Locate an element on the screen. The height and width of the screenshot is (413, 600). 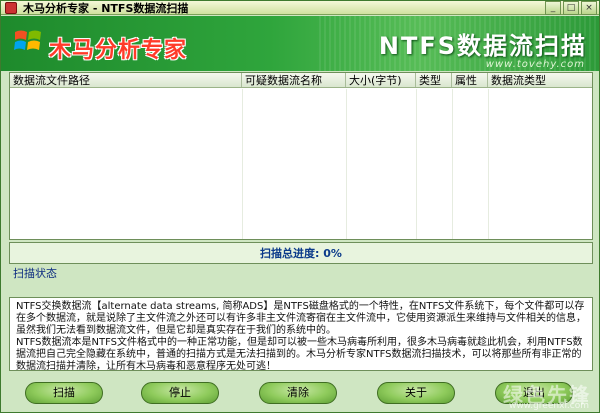
scan-button: 扫描 is located at coordinates (64, 393).